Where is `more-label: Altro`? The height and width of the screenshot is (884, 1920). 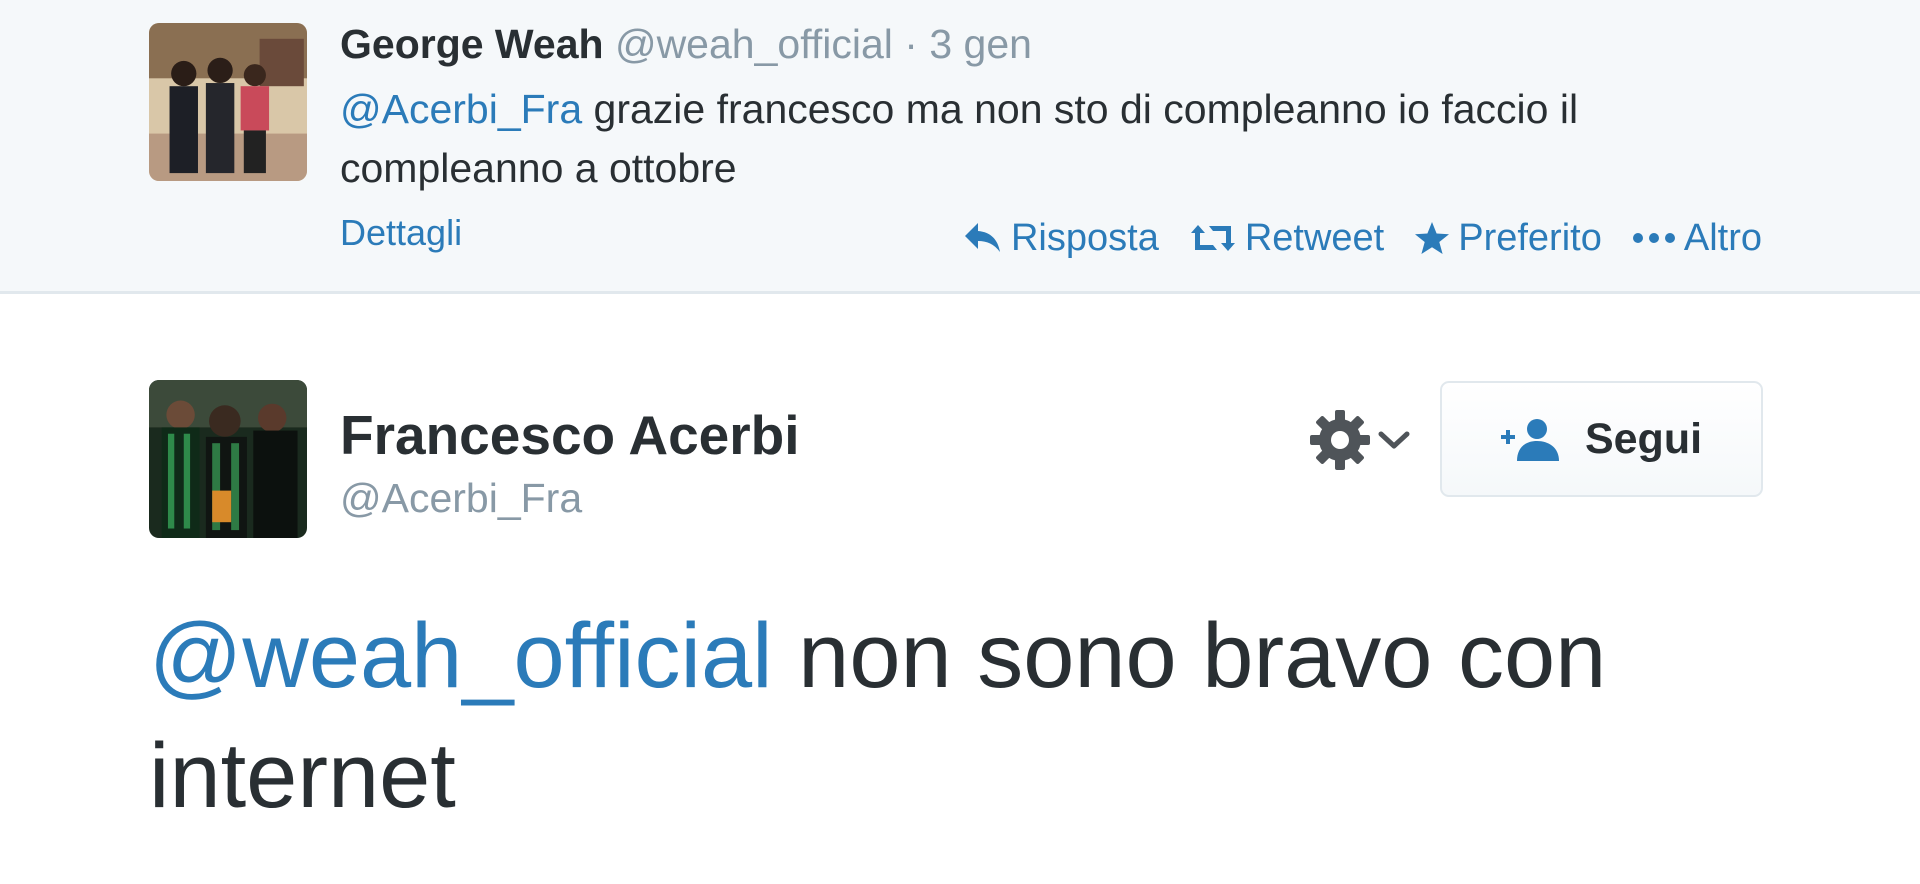
more-label: Altro is located at coordinates (1722, 238).